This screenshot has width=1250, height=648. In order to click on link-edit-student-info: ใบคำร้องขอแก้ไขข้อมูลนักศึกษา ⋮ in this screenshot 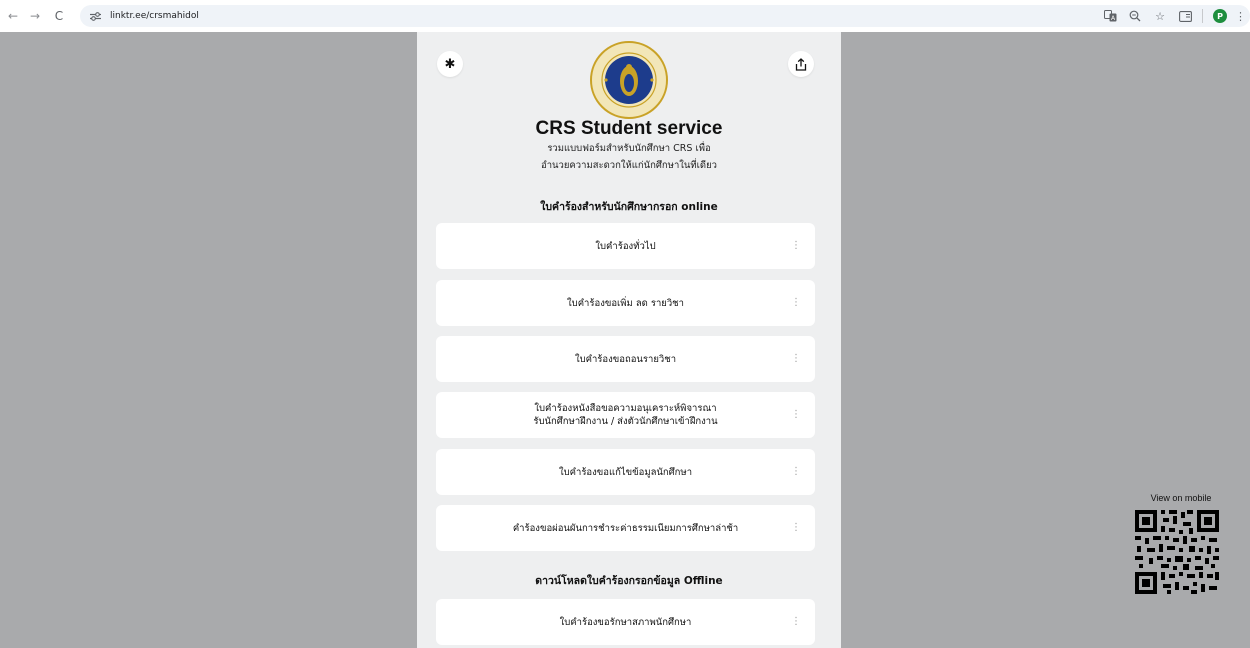, I will do `click(625, 472)`.